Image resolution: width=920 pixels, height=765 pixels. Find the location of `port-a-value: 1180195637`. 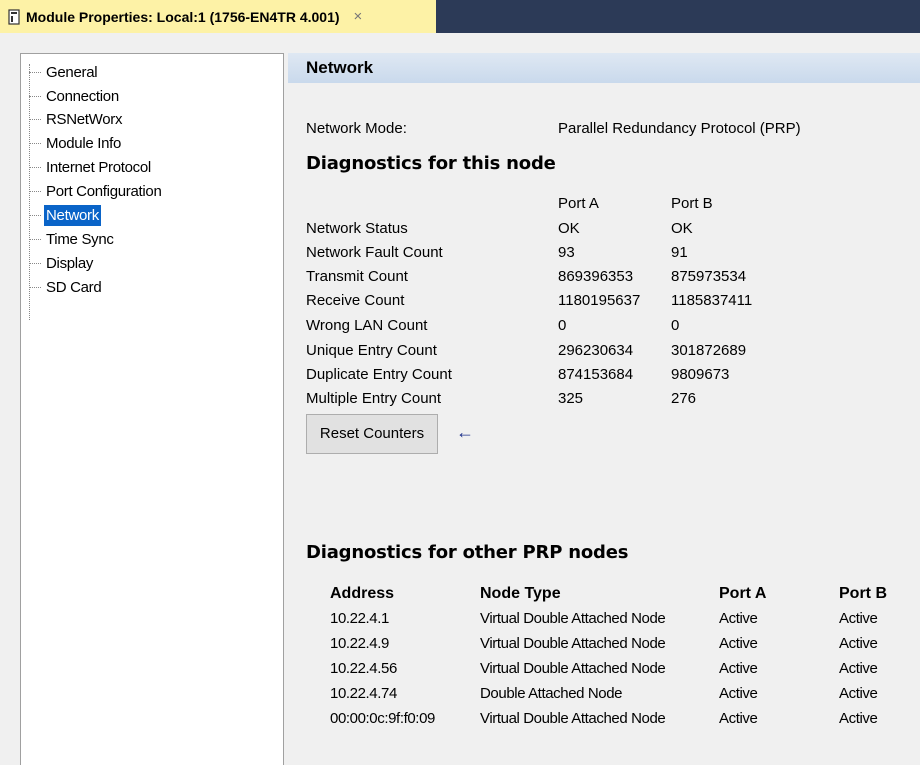

port-a-value: 1180195637 is located at coordinates (599, 300).